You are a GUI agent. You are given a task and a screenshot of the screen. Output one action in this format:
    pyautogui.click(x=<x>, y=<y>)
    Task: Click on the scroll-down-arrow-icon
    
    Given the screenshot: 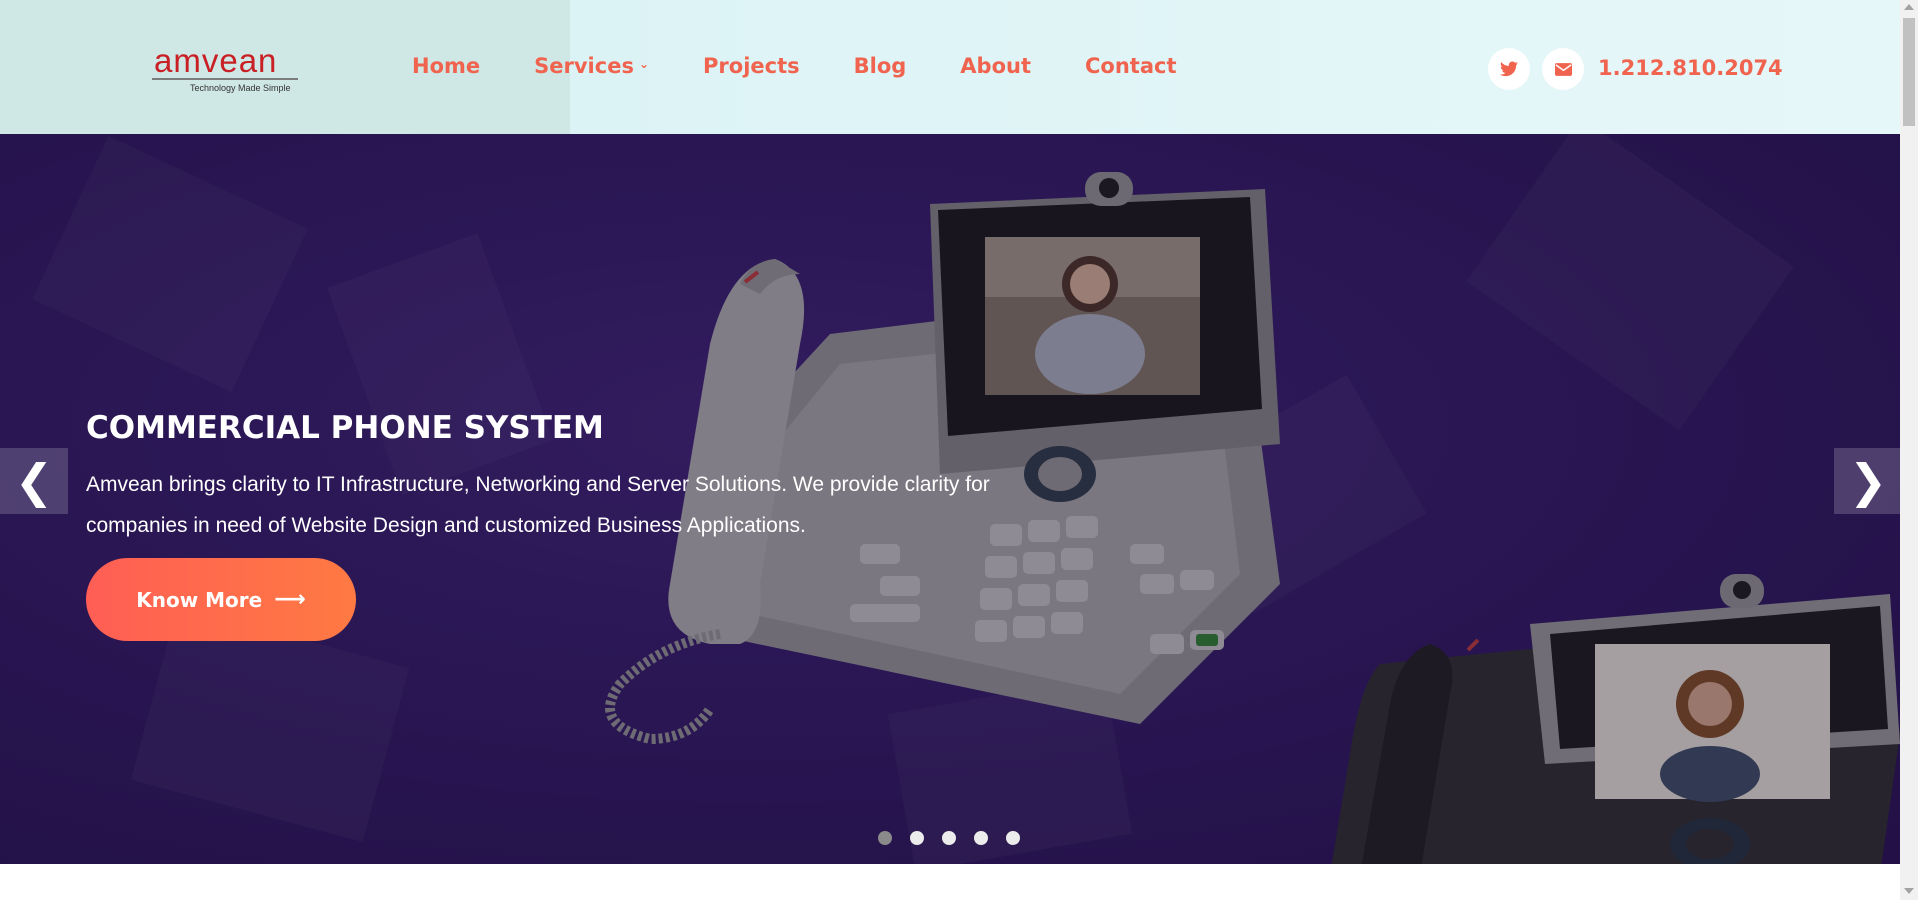 What is the action you would take?
    pyautogui.click(x=1909, y=891)
    